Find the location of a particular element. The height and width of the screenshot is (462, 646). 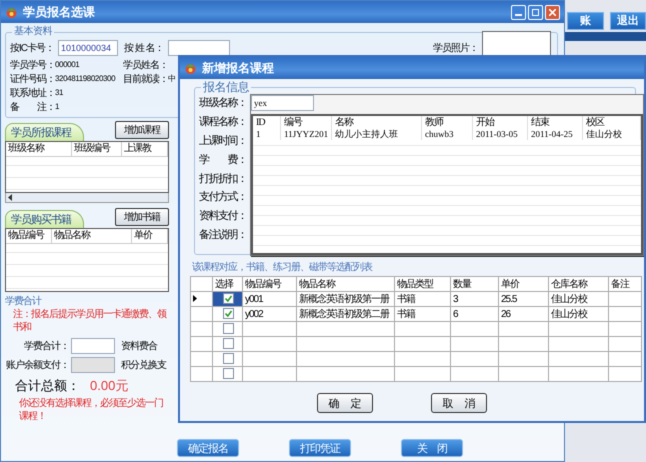

section-title: 学费合计 is located at coordinates (23, 301).